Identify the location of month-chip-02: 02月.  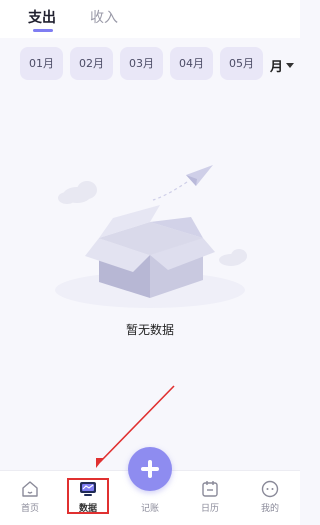
(91, 63).